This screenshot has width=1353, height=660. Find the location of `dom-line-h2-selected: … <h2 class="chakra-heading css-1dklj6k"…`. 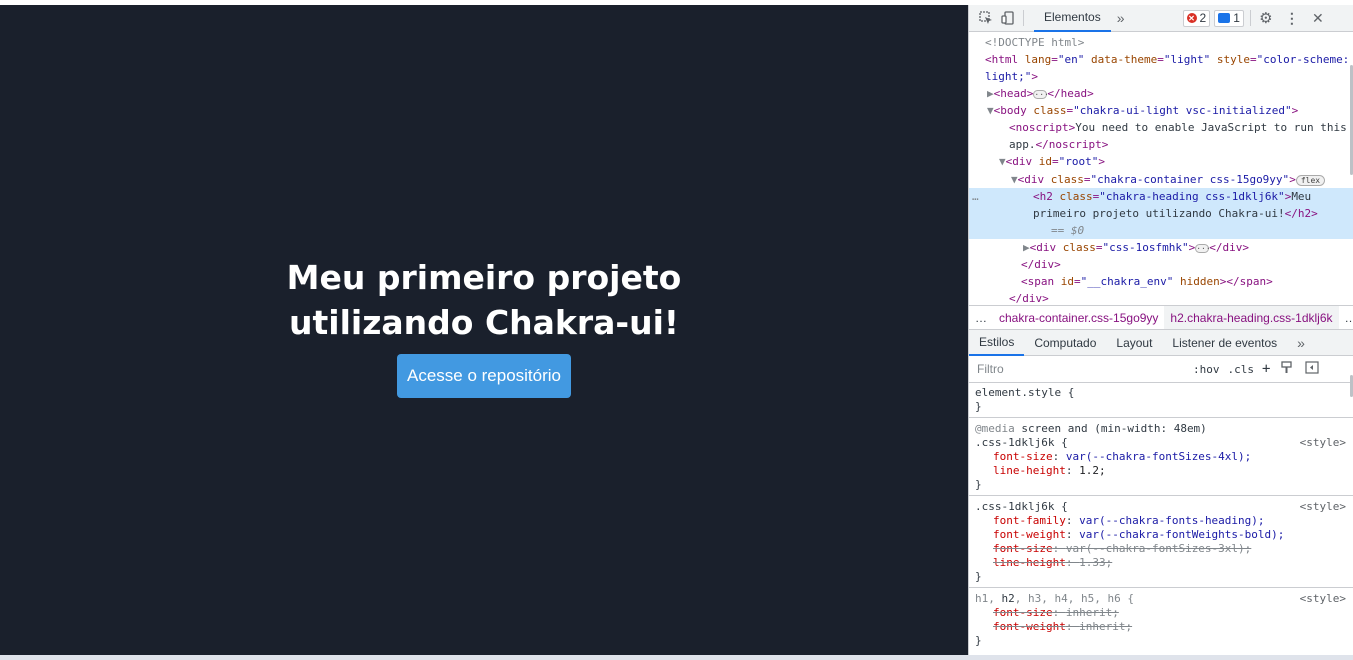

dom-line-h2-selected: … <h2 class="chakra-heading css-1dklj6k"… is located at coordinates (1161, 213).